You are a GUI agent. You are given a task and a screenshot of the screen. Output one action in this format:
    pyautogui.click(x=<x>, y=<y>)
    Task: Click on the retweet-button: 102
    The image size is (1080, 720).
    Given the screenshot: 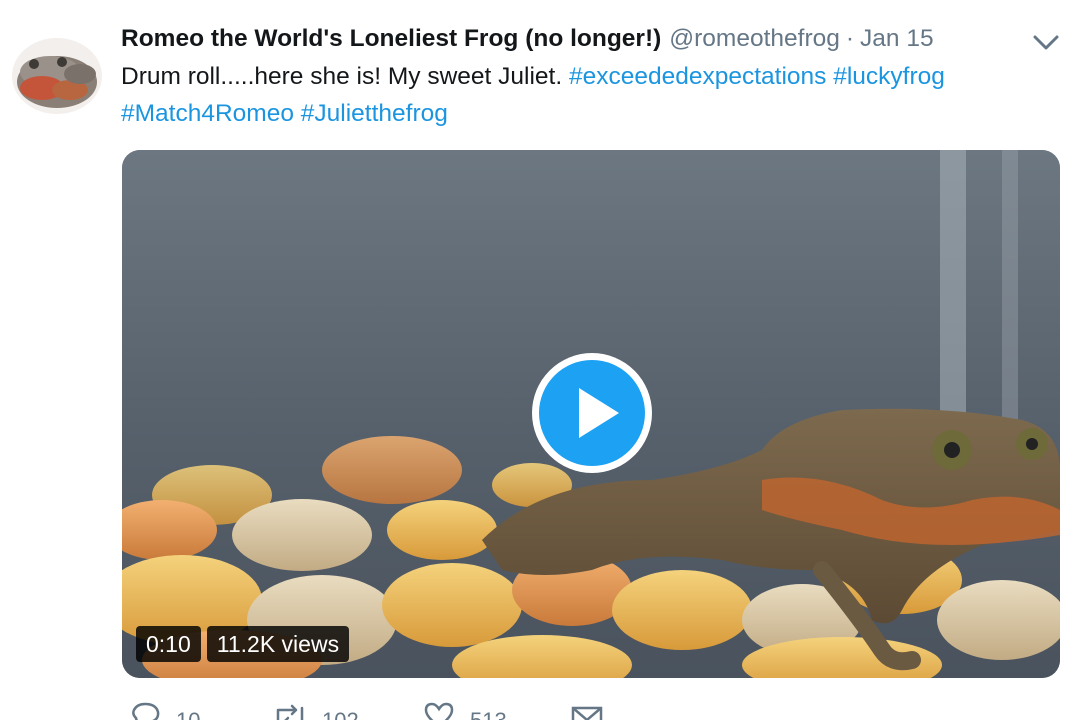 What is the action you would take?
    pyautogui.click(x=315, y=710)
    